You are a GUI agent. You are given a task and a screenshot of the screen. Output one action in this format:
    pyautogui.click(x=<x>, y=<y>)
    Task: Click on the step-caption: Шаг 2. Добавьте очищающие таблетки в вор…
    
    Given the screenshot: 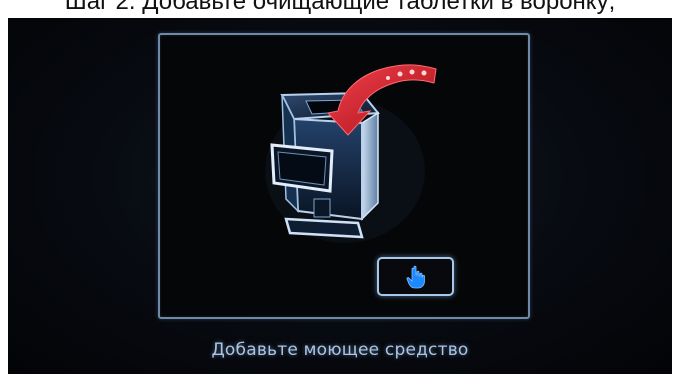 What is the action you would take?
    pyautogui.click(x=340, y=7)
    